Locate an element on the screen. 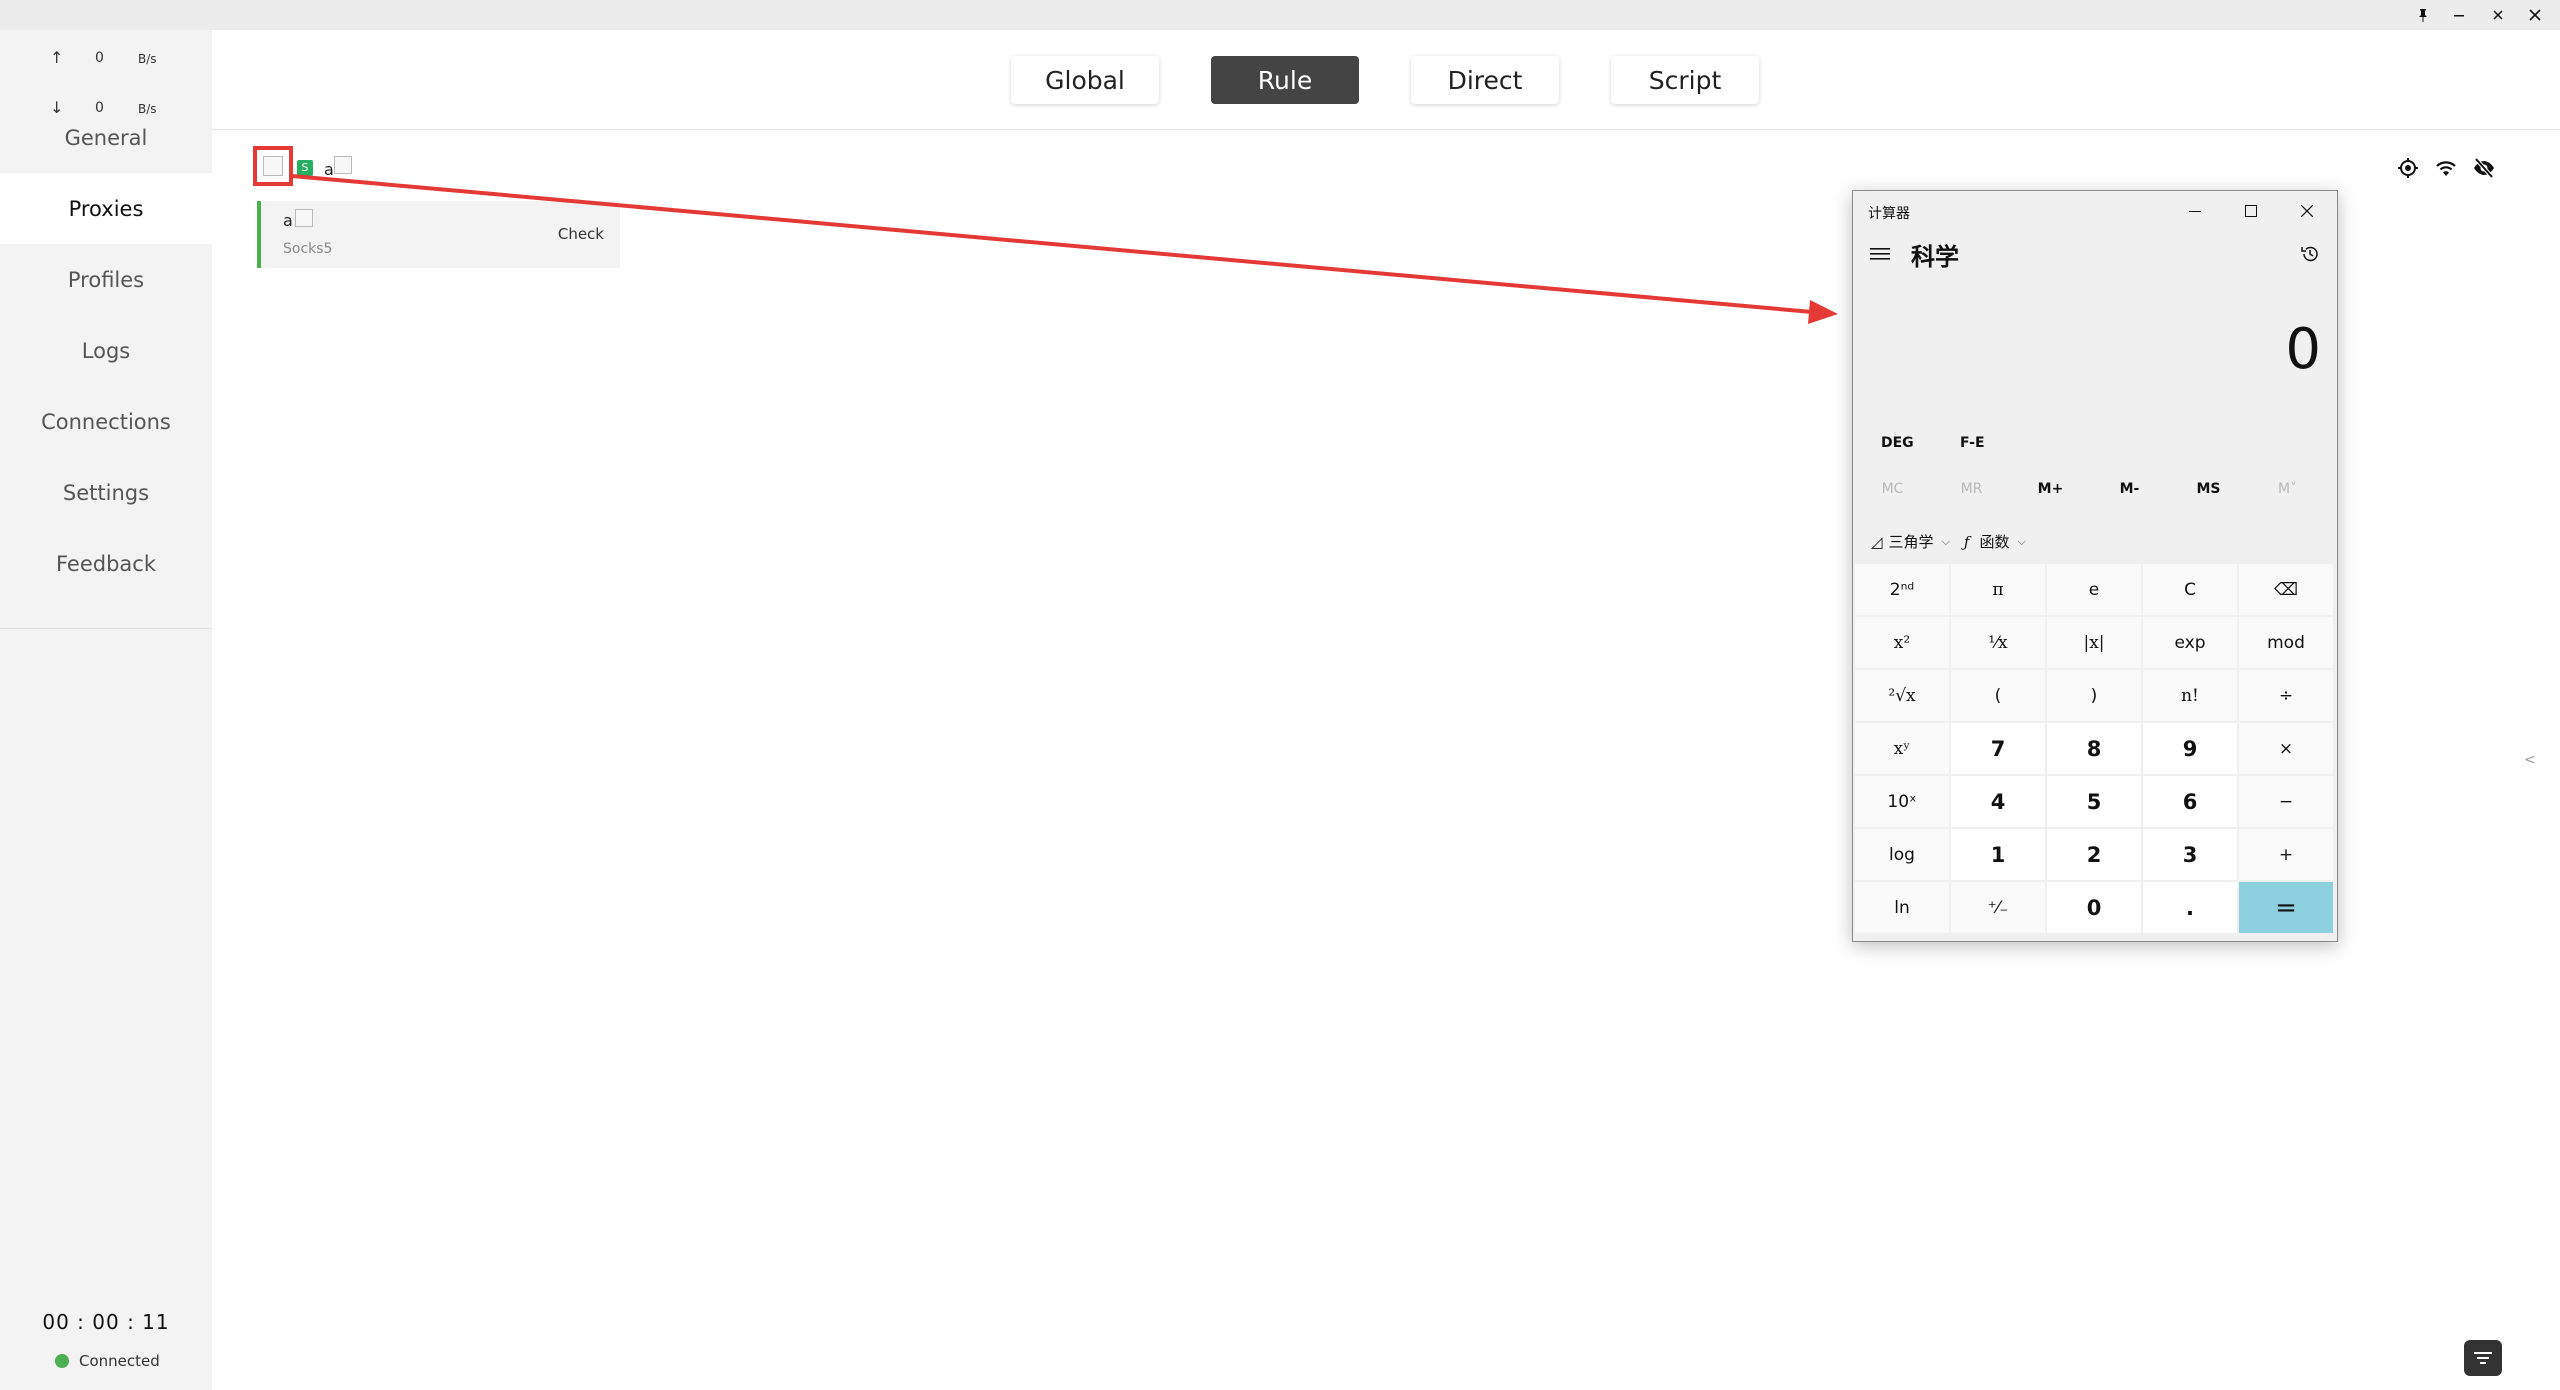  minimize-icon is located at coordinates (2459, 15).